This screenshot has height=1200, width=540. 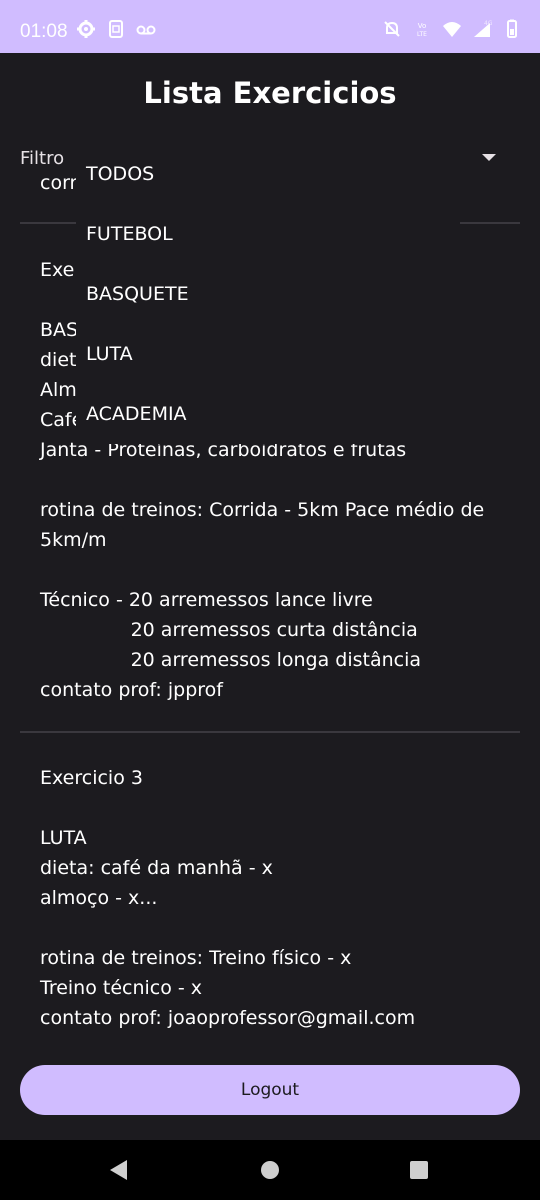 What do you see at coordinates (118, 1170) in the screenshot?
I see `back-icon` at bounding box center [118, 1170].